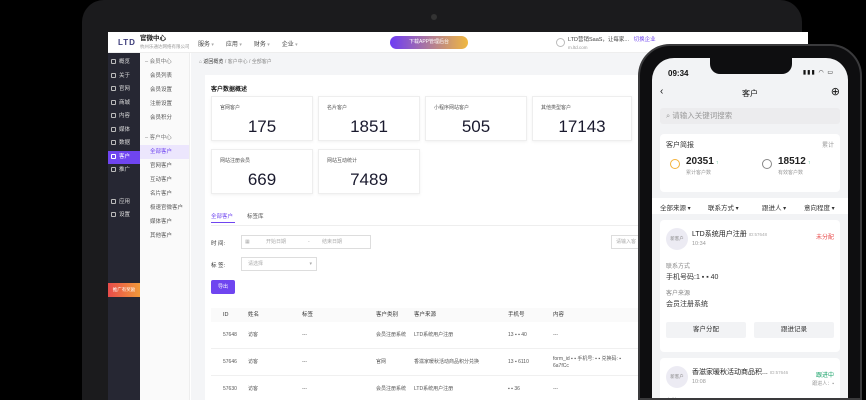  What do you see at coordinates (124, 157) in the screenshot?
I see `sidebar-item-customers: 客户` at bounding box center [124, 157].